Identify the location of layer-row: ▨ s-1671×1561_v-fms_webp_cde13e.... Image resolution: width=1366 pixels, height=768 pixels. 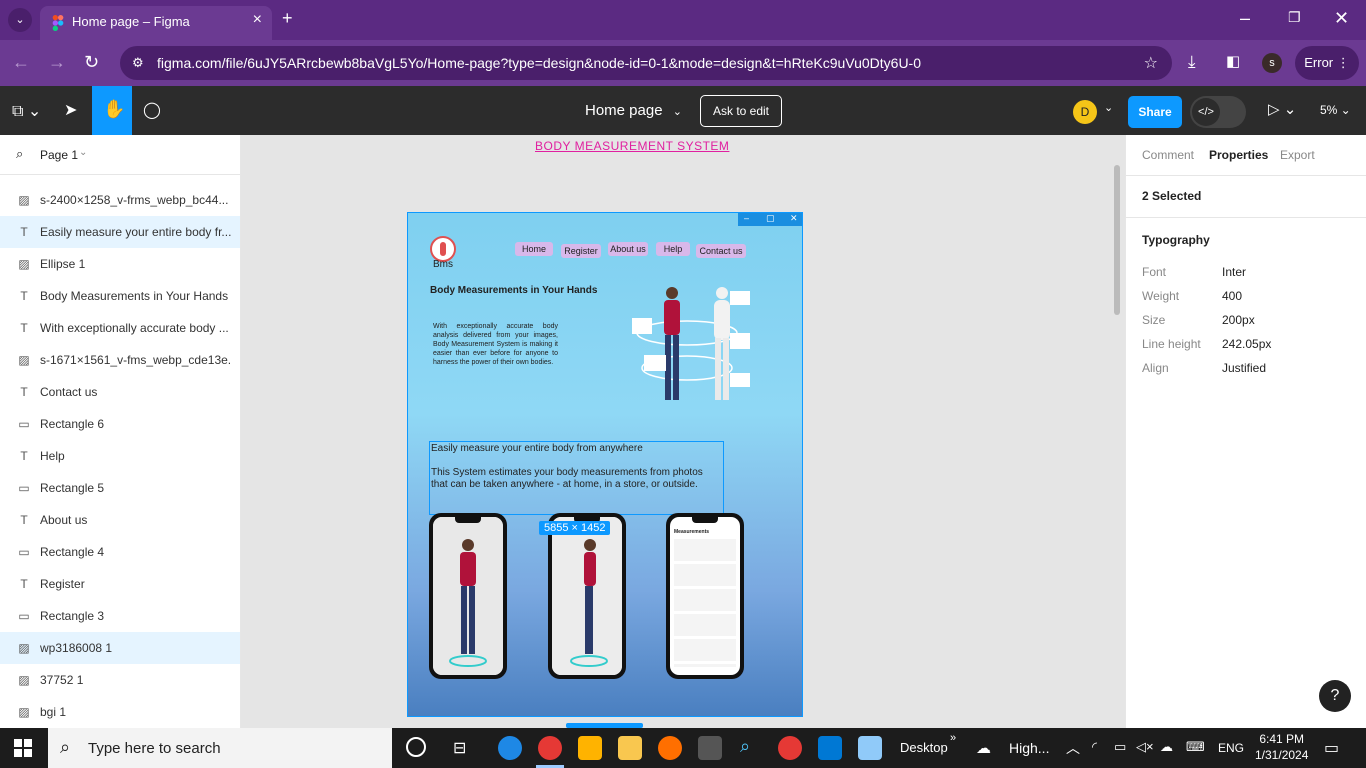
(120, 360).